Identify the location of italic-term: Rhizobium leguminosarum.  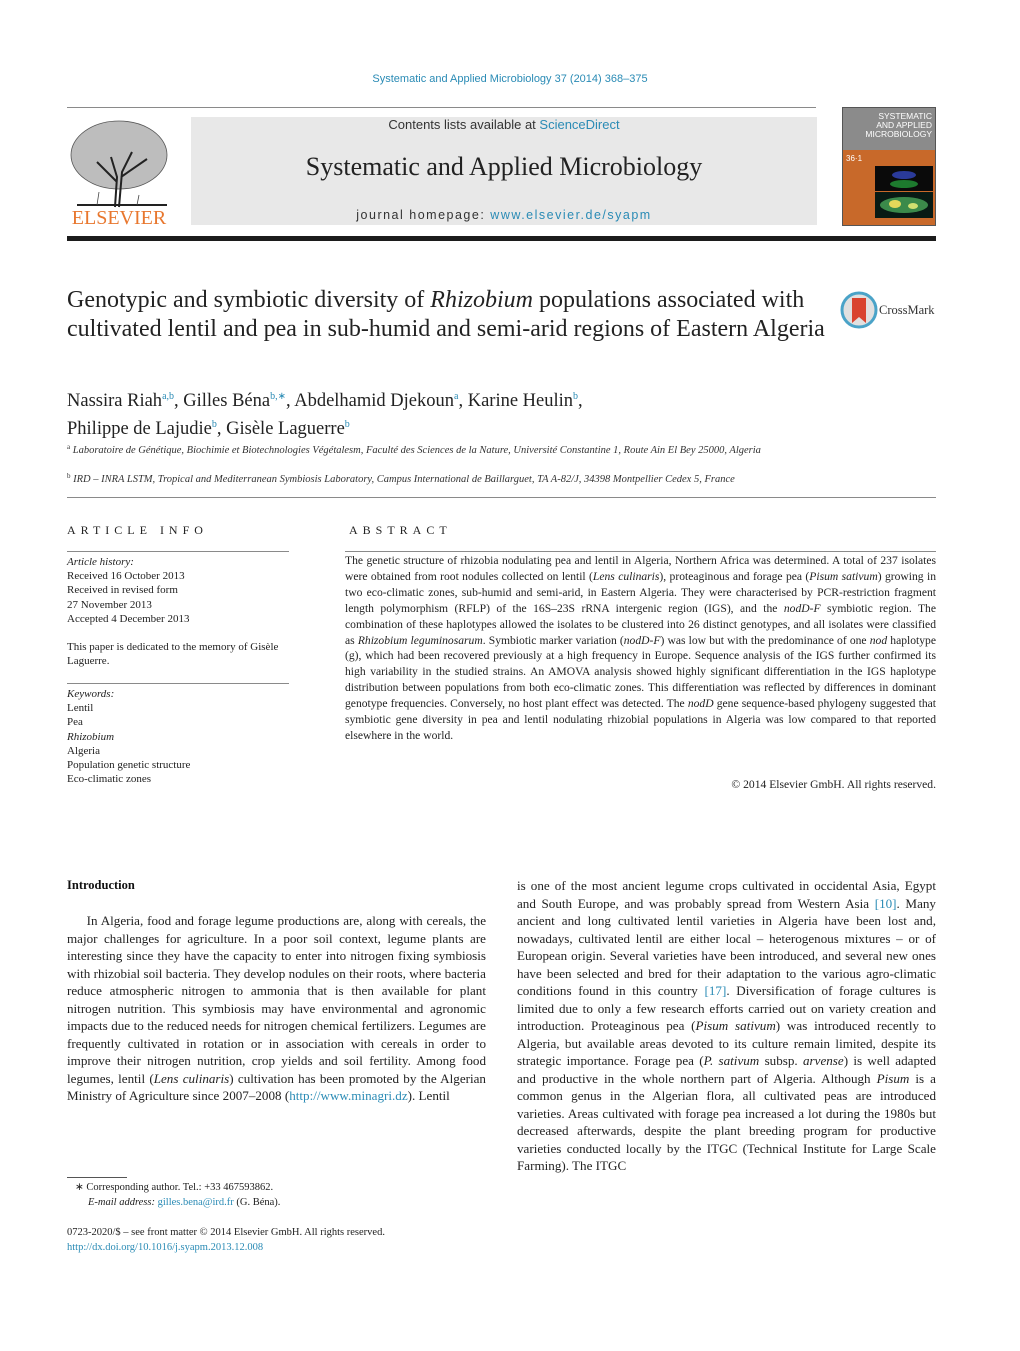
(420, 640).